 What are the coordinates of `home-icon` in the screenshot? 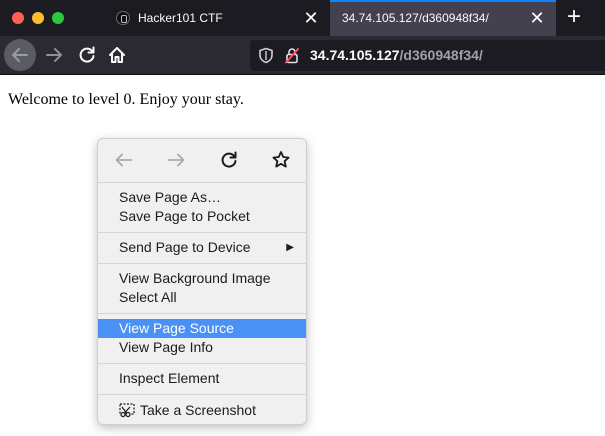 It's located at (117, 55).